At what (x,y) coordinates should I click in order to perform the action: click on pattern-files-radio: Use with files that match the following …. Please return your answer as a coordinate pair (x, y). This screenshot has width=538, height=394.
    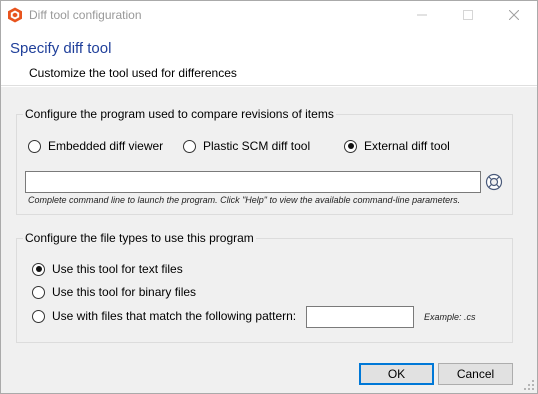
    Looking at the image, I should click on (164, 316).